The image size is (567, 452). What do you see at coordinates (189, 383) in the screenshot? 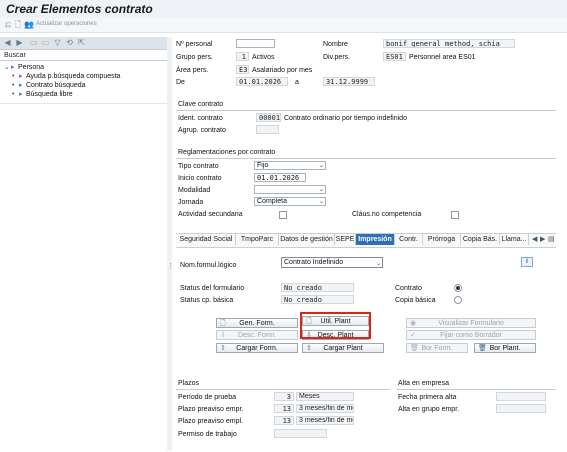
I see `plazos-title: Plazos` at bounding box center [189, 383].